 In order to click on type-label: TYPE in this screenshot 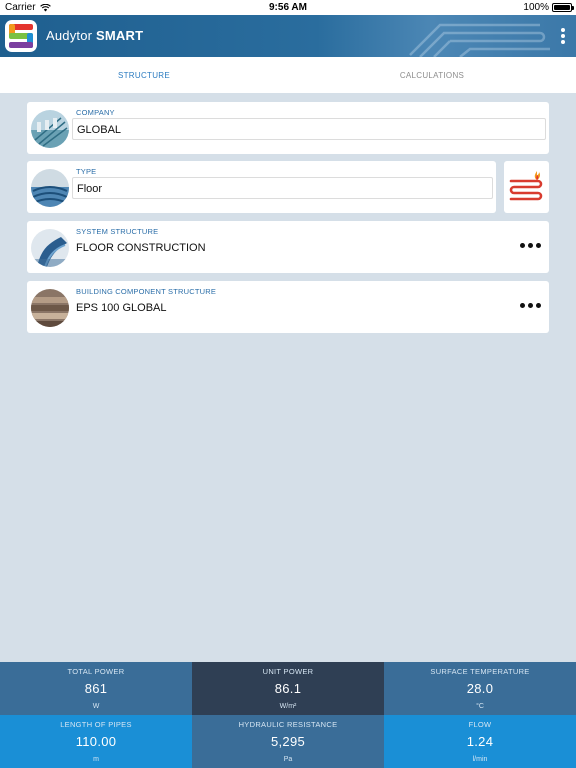, I will do `click(86, 171)`.